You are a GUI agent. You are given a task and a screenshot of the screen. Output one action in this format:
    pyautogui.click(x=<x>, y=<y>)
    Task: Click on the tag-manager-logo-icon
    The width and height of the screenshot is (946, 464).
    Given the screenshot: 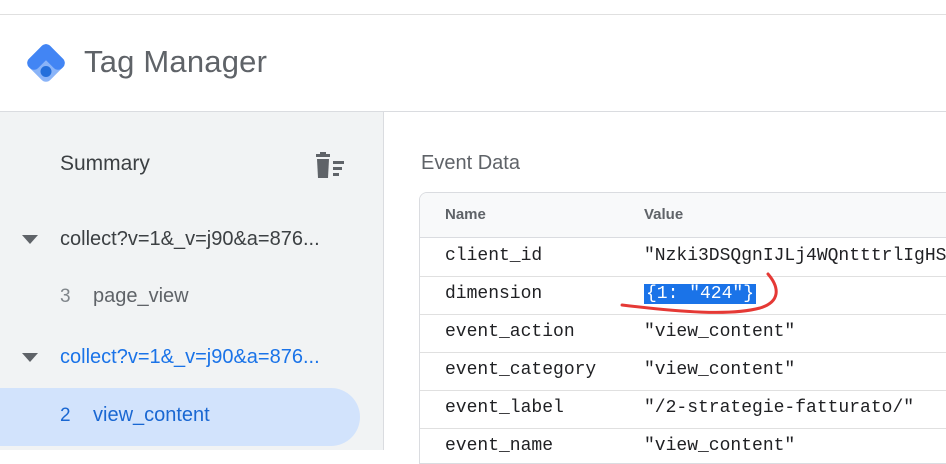 What is the action you would take?
    pyautogui.click(x=46, y=63)
    